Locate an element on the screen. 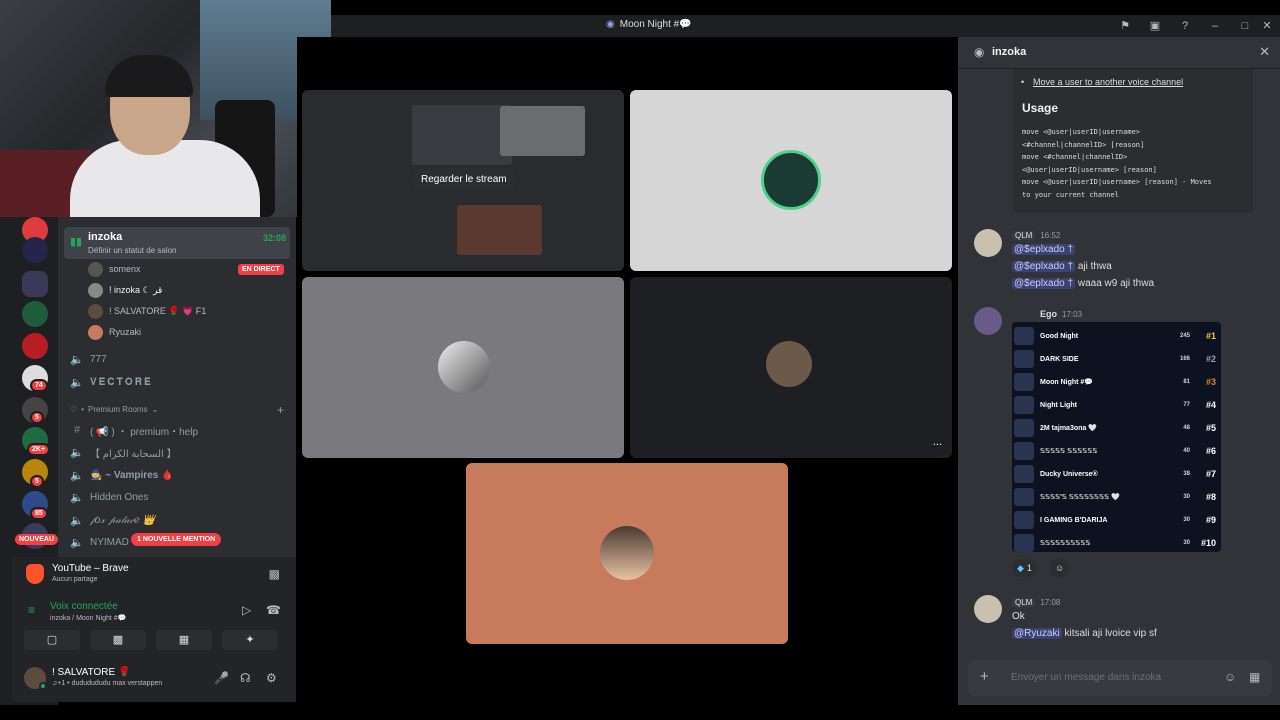 This screenshot has width=1280, height=720. maximize-button: □ is located at coordinates (1245, 26).